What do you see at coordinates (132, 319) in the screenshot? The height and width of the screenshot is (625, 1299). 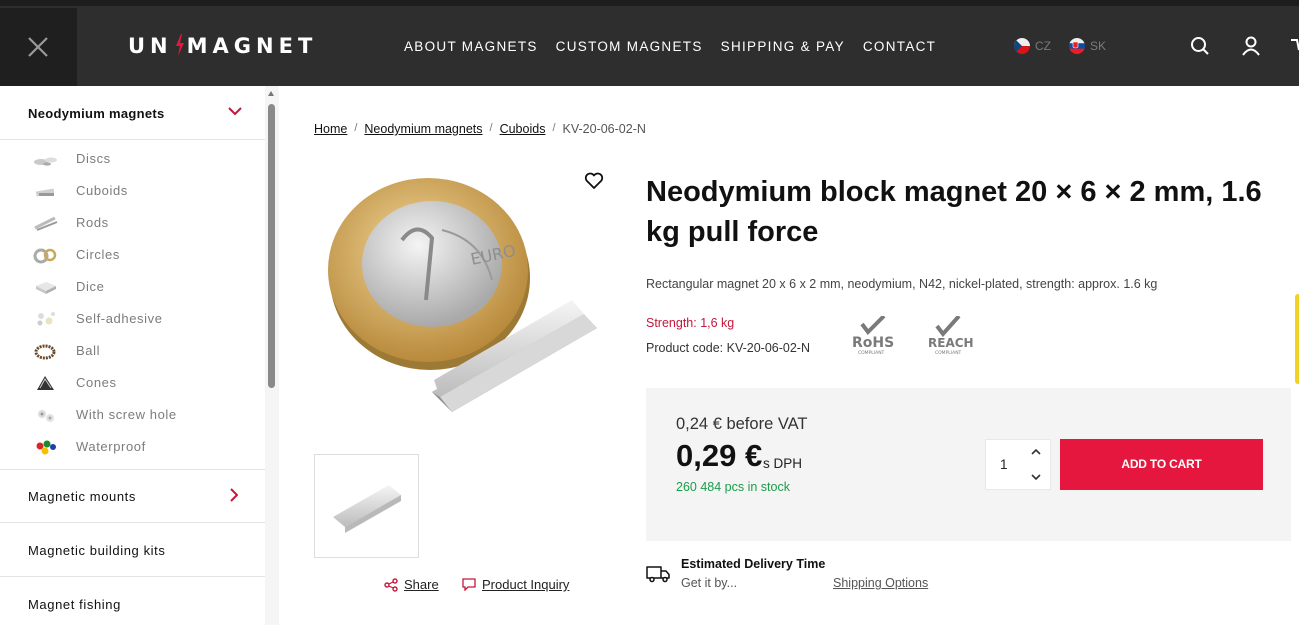 I see `sidebar-item-self-adhesive: Self-adhesive` at bounding box center [132, 319].